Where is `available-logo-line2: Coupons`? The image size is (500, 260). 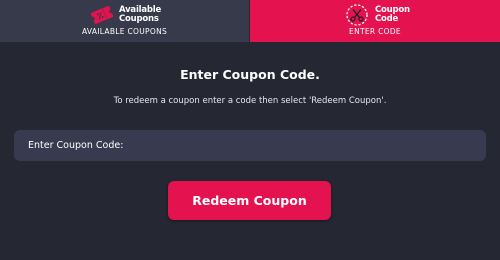 available-logo-line2: Coupons is located at coordinates (139, 19).